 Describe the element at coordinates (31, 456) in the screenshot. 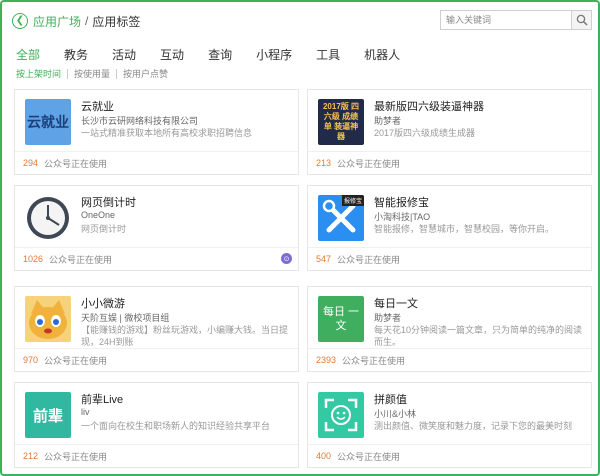

I see `usage-count: 212` at that location.